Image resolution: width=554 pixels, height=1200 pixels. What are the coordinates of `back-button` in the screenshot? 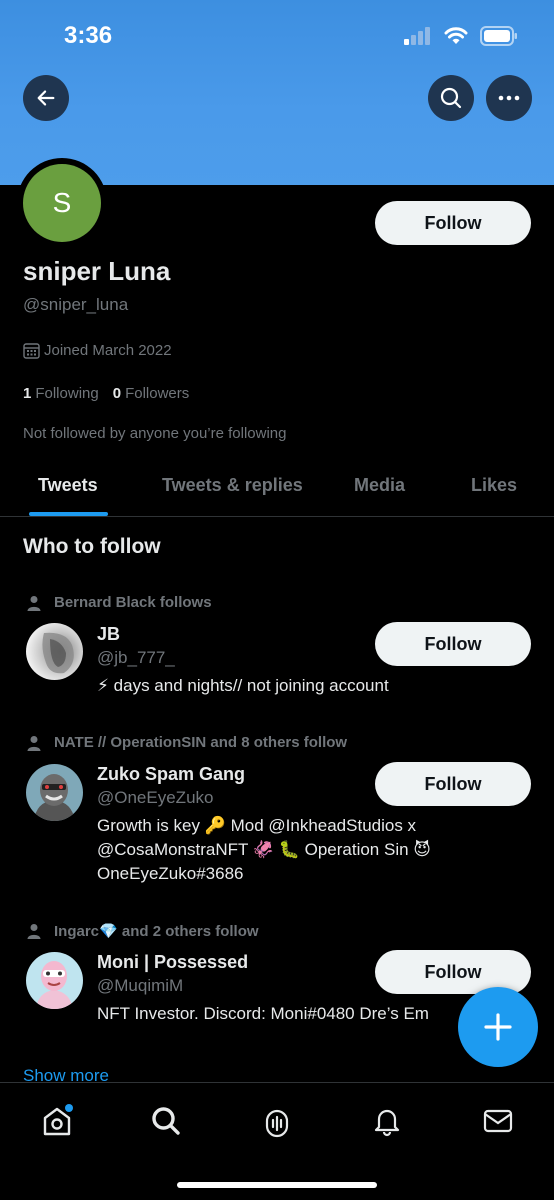 It's located at (46, 98).